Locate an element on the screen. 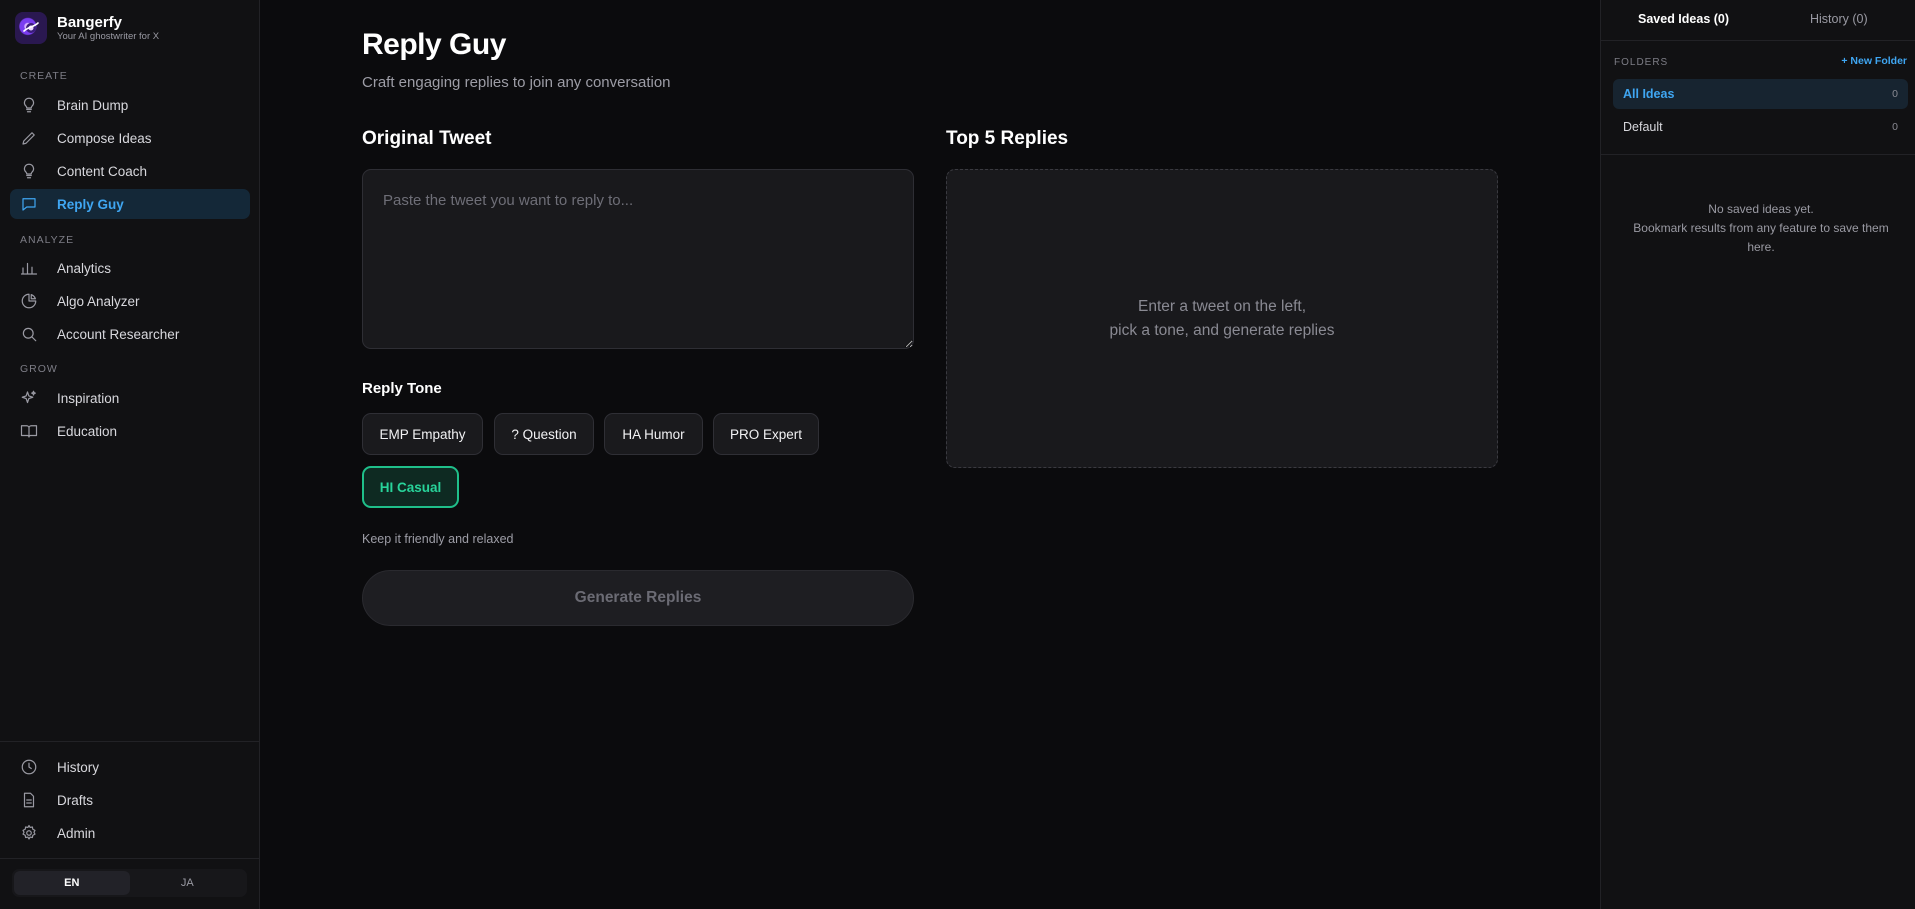 The image size is (1915, 909). folder-all-ideas: All Ideas 0 is located at coordinates (1760, 94).